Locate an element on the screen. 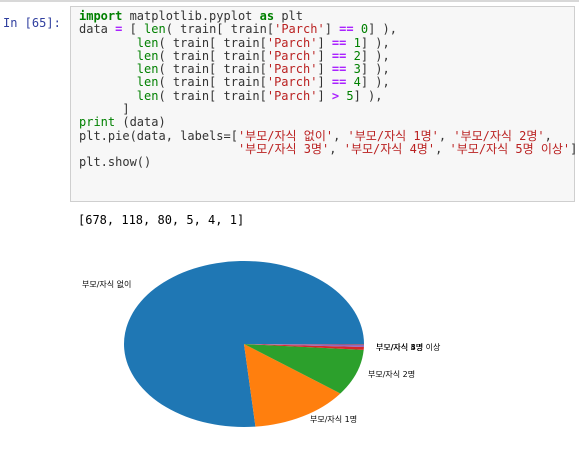 This screenshot has height=458, width=579. code-token: [ is located at coordinates (133, 29).